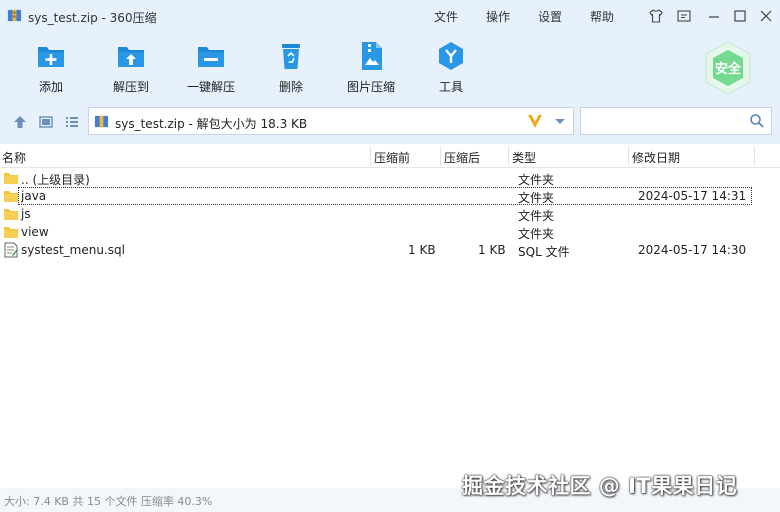 This screenshot has height=512, width=780. Describe the element at coordinates (92, 18) in the screenshot. I see `window-title: sys_test.zip - 360压缩` at that location.